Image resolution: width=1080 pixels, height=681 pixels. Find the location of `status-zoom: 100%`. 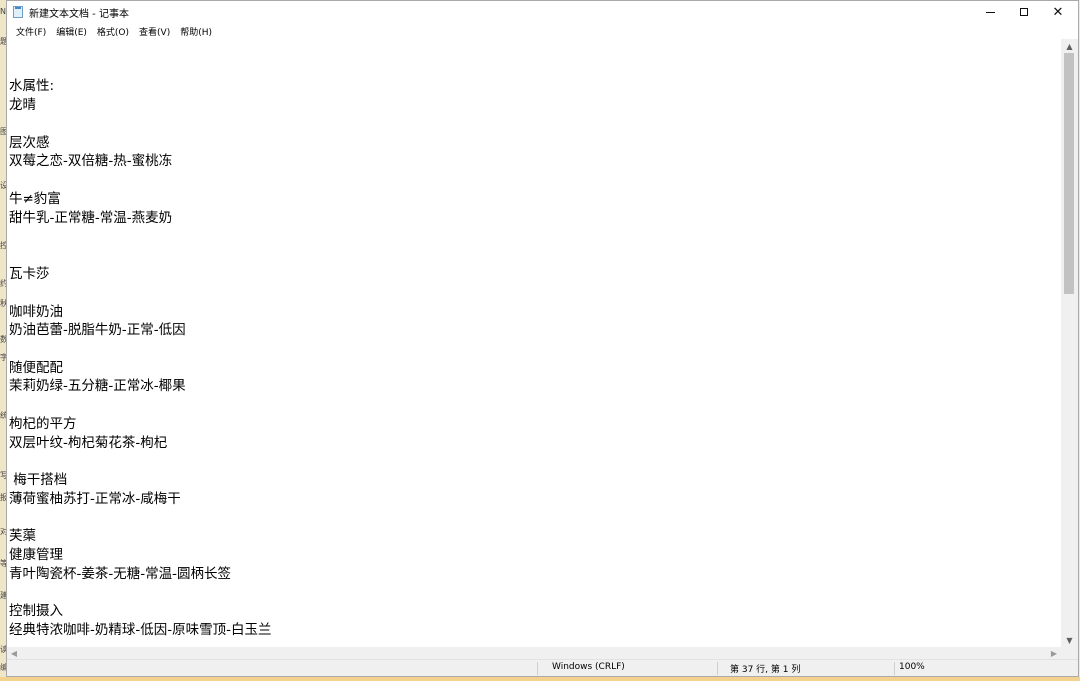

status-zoom: 100% is located at coordinates (912, 667).